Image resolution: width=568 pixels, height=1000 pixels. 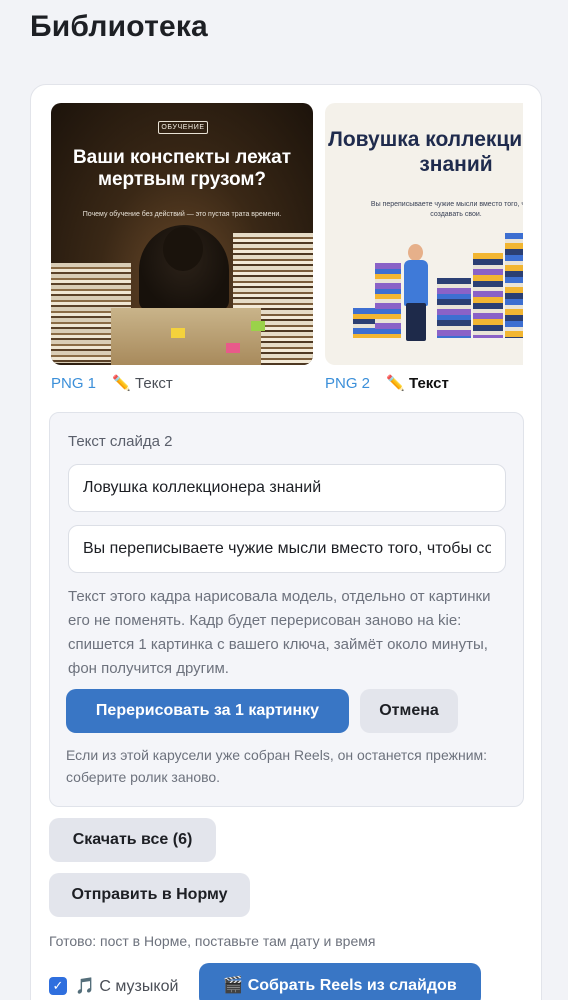 What do you see at coordinates (182, 168) in the screenshot?
I see `slide-1-title: Ваши конспекты лежат мертвым грузом?` at bounding box center [182, 168].